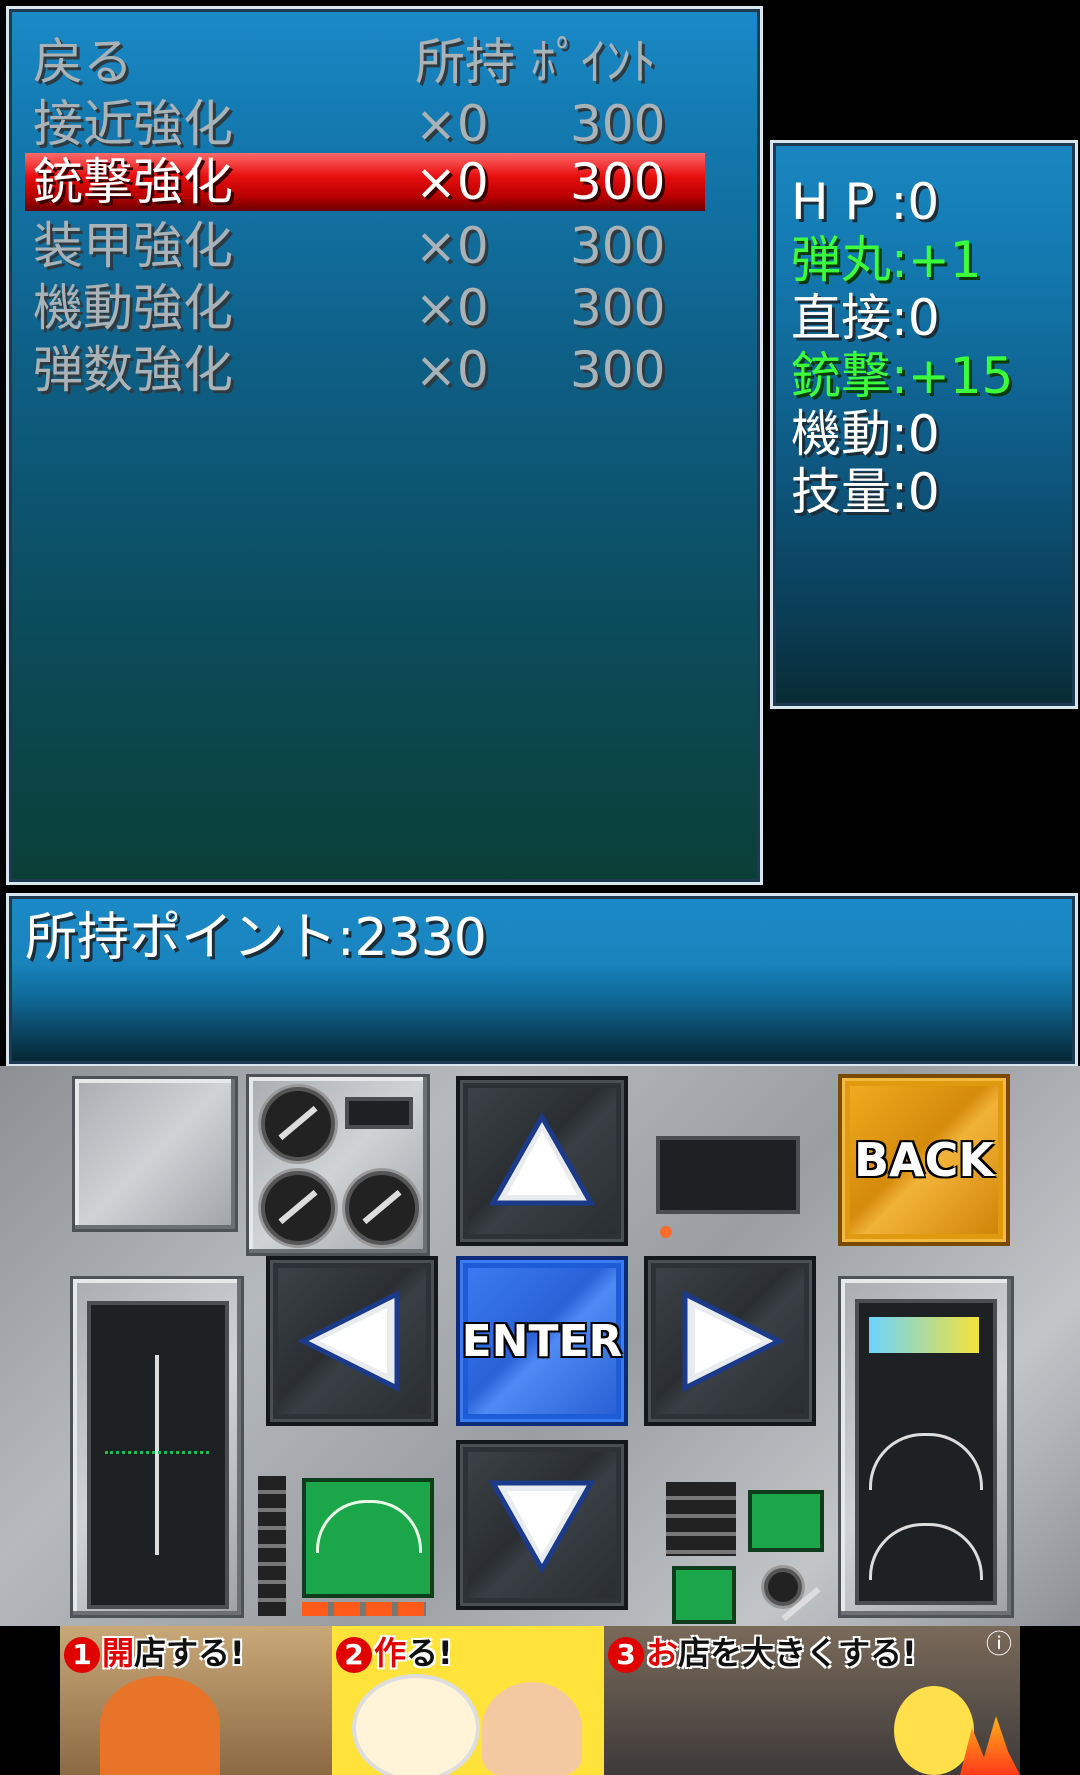 The image size is (1080, 1775). Describe the element at coordinates (272, 1546) in the screenshot. I see `vent-slots` at that location.